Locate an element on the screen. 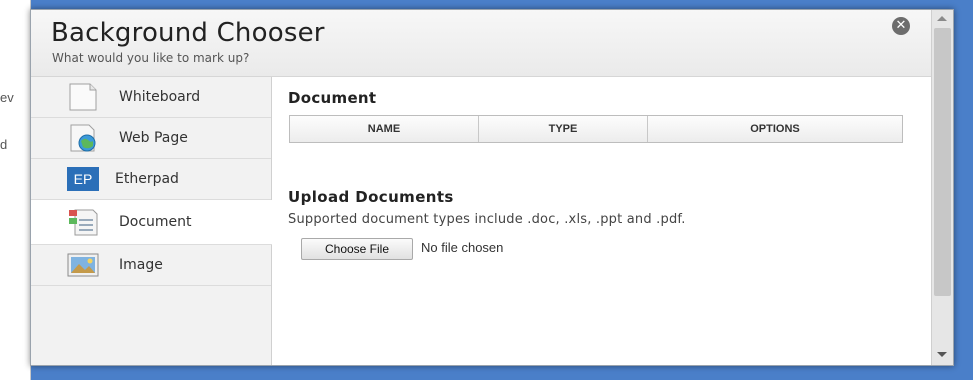  upload-documents-title: Upload Documents is located at coordinates (371, 197).